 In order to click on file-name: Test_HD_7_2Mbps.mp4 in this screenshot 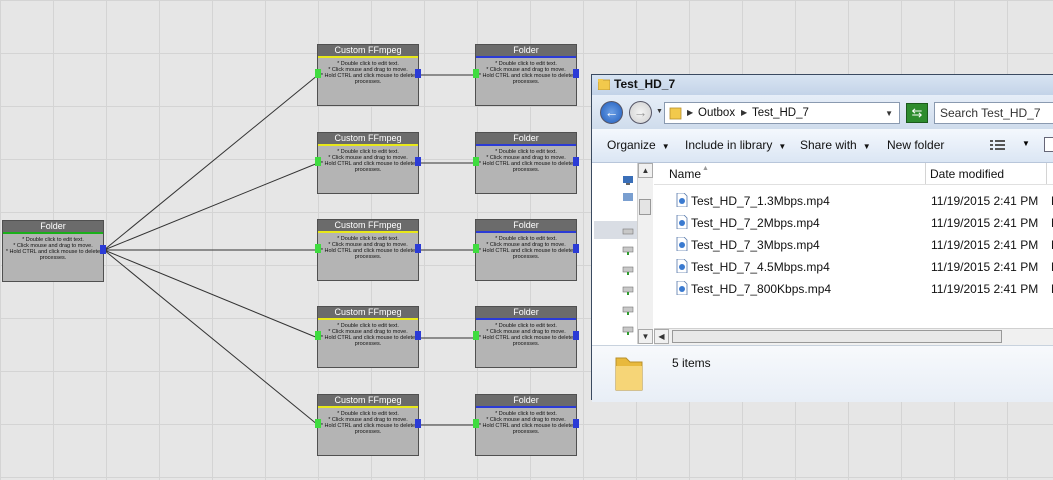, I will do `click(755, 223)`.